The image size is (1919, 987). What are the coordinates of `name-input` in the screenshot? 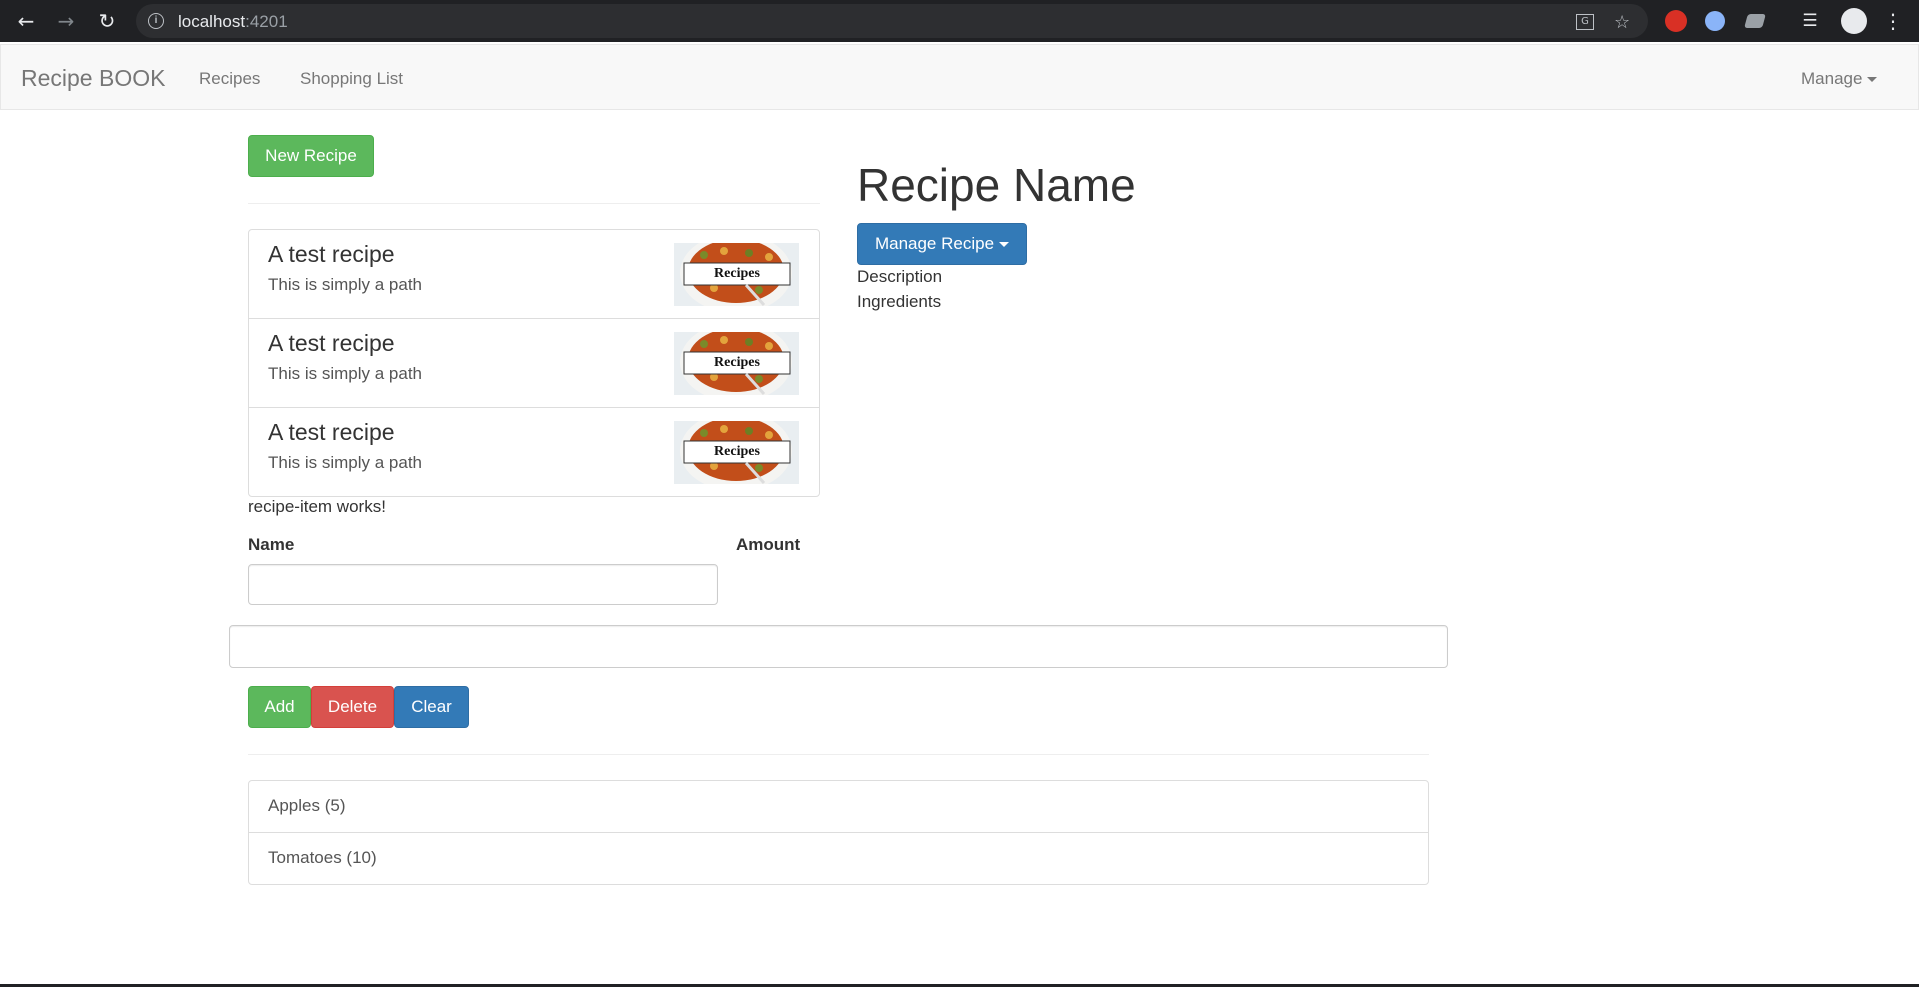 It's located at (483, 584).